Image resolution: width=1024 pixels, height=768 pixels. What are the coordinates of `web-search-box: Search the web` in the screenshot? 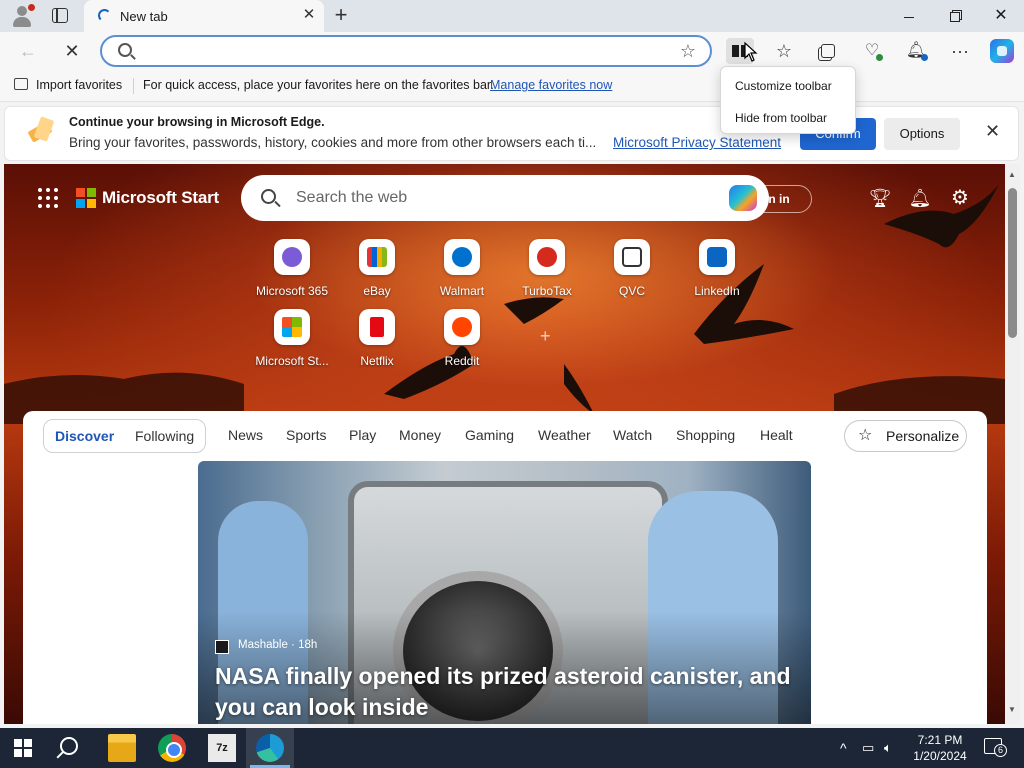 It's located at (505, 198).